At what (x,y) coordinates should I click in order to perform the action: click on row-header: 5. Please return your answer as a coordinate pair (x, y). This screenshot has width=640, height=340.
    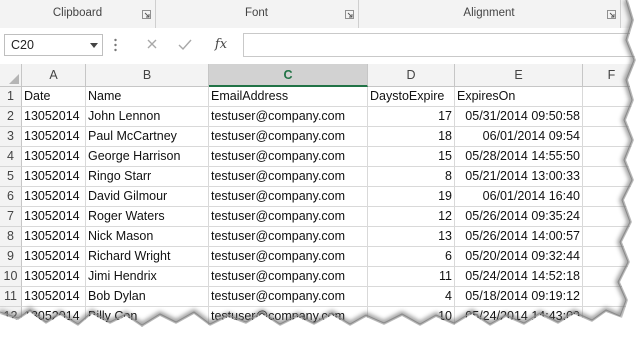
    Looking at the image, I should click on (11, 177).